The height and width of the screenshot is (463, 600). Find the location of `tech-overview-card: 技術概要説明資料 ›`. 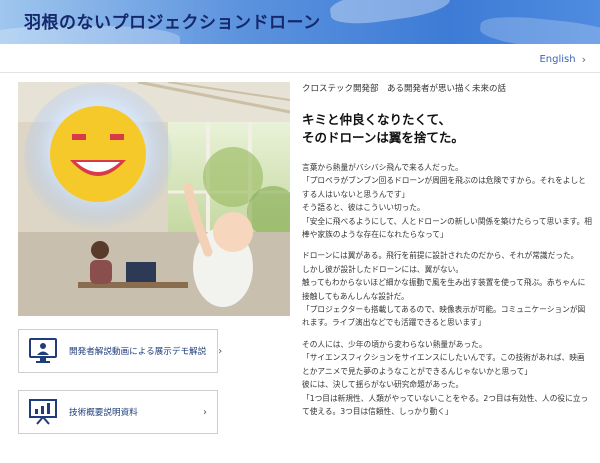

tech-overview-card: 技術概要説明資料 › is located at coordinates (118, 412).